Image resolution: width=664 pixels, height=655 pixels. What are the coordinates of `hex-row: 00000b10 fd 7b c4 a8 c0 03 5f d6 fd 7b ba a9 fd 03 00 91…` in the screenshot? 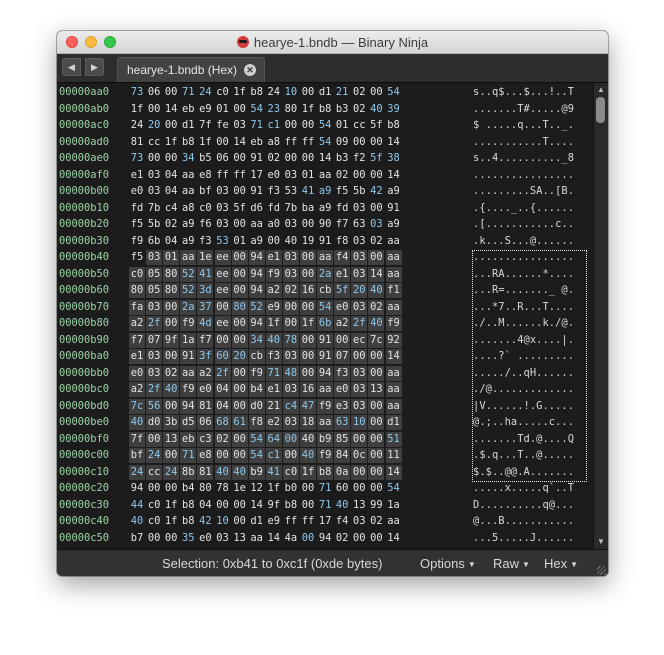 It's located at (325, 208).